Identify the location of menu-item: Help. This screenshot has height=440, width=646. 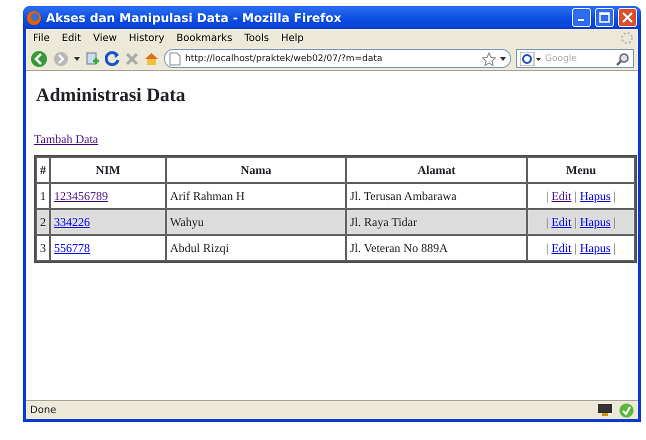
(292, 38).